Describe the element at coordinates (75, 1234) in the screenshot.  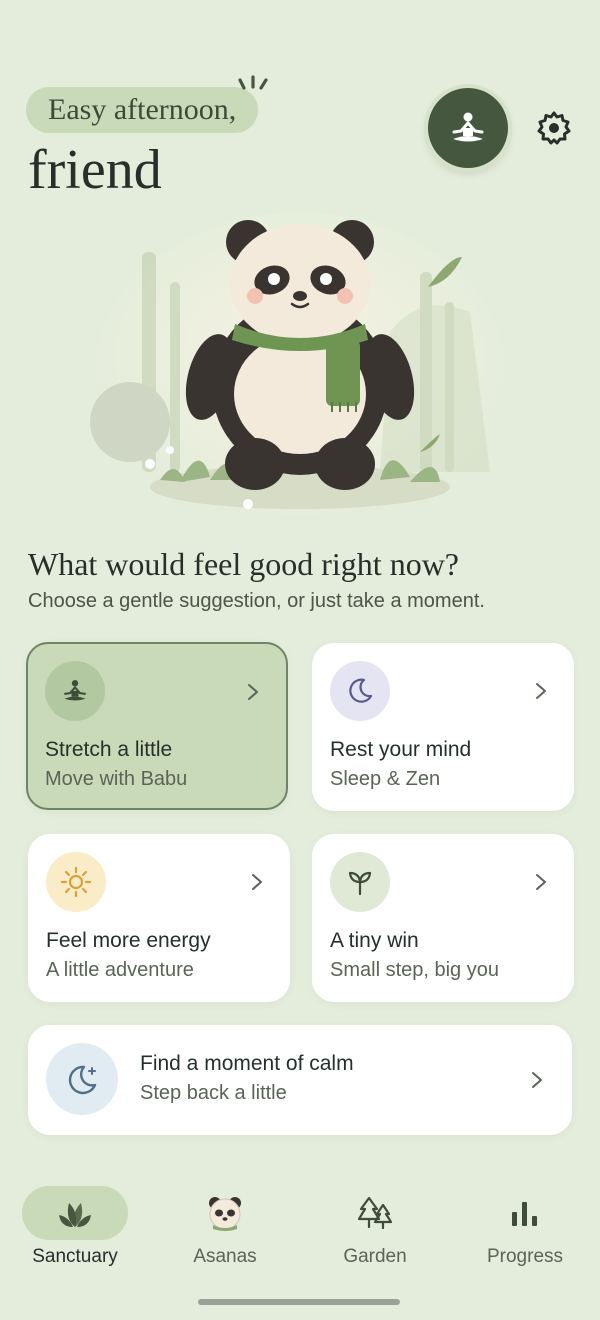
I see `nav-sanctuary: Sanctuary` at that location.